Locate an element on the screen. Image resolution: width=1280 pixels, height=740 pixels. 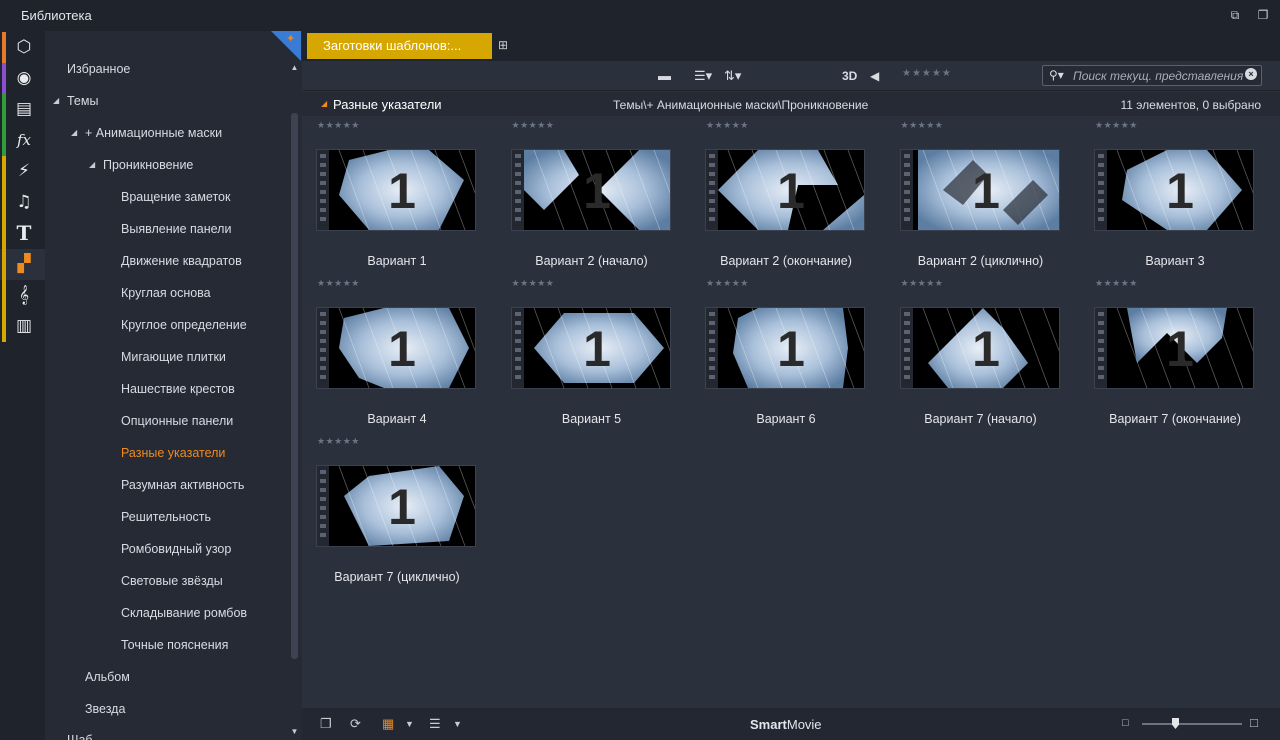
template-card: ★★★★★ 1 Вариант 2 (окончание) is located at coordinates (781, 194).